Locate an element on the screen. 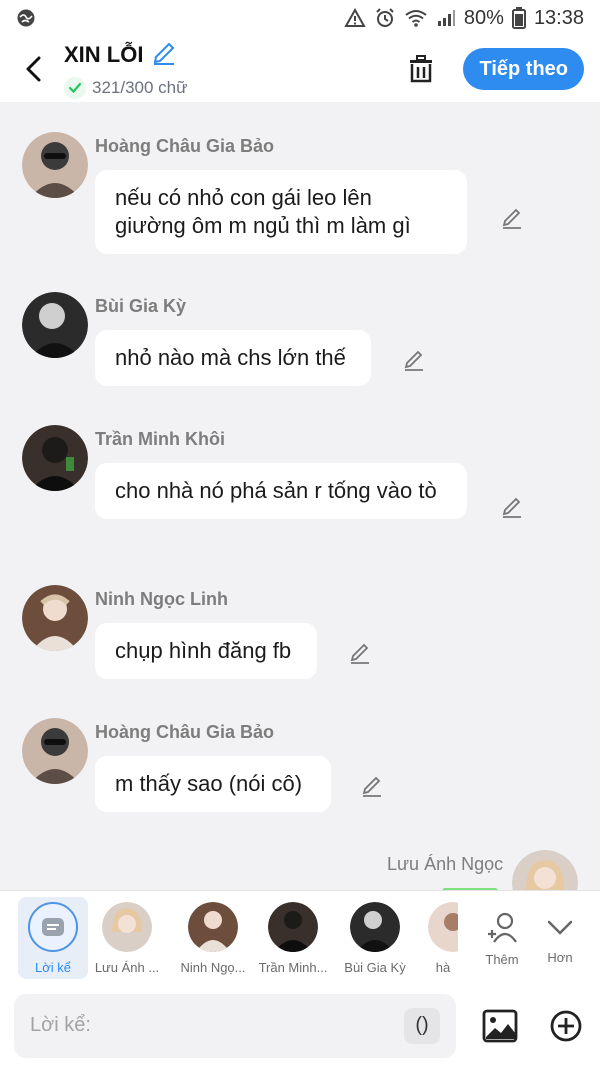 The image size is (600, 1067). composer-field: () is located at coordinates (235, 1025).